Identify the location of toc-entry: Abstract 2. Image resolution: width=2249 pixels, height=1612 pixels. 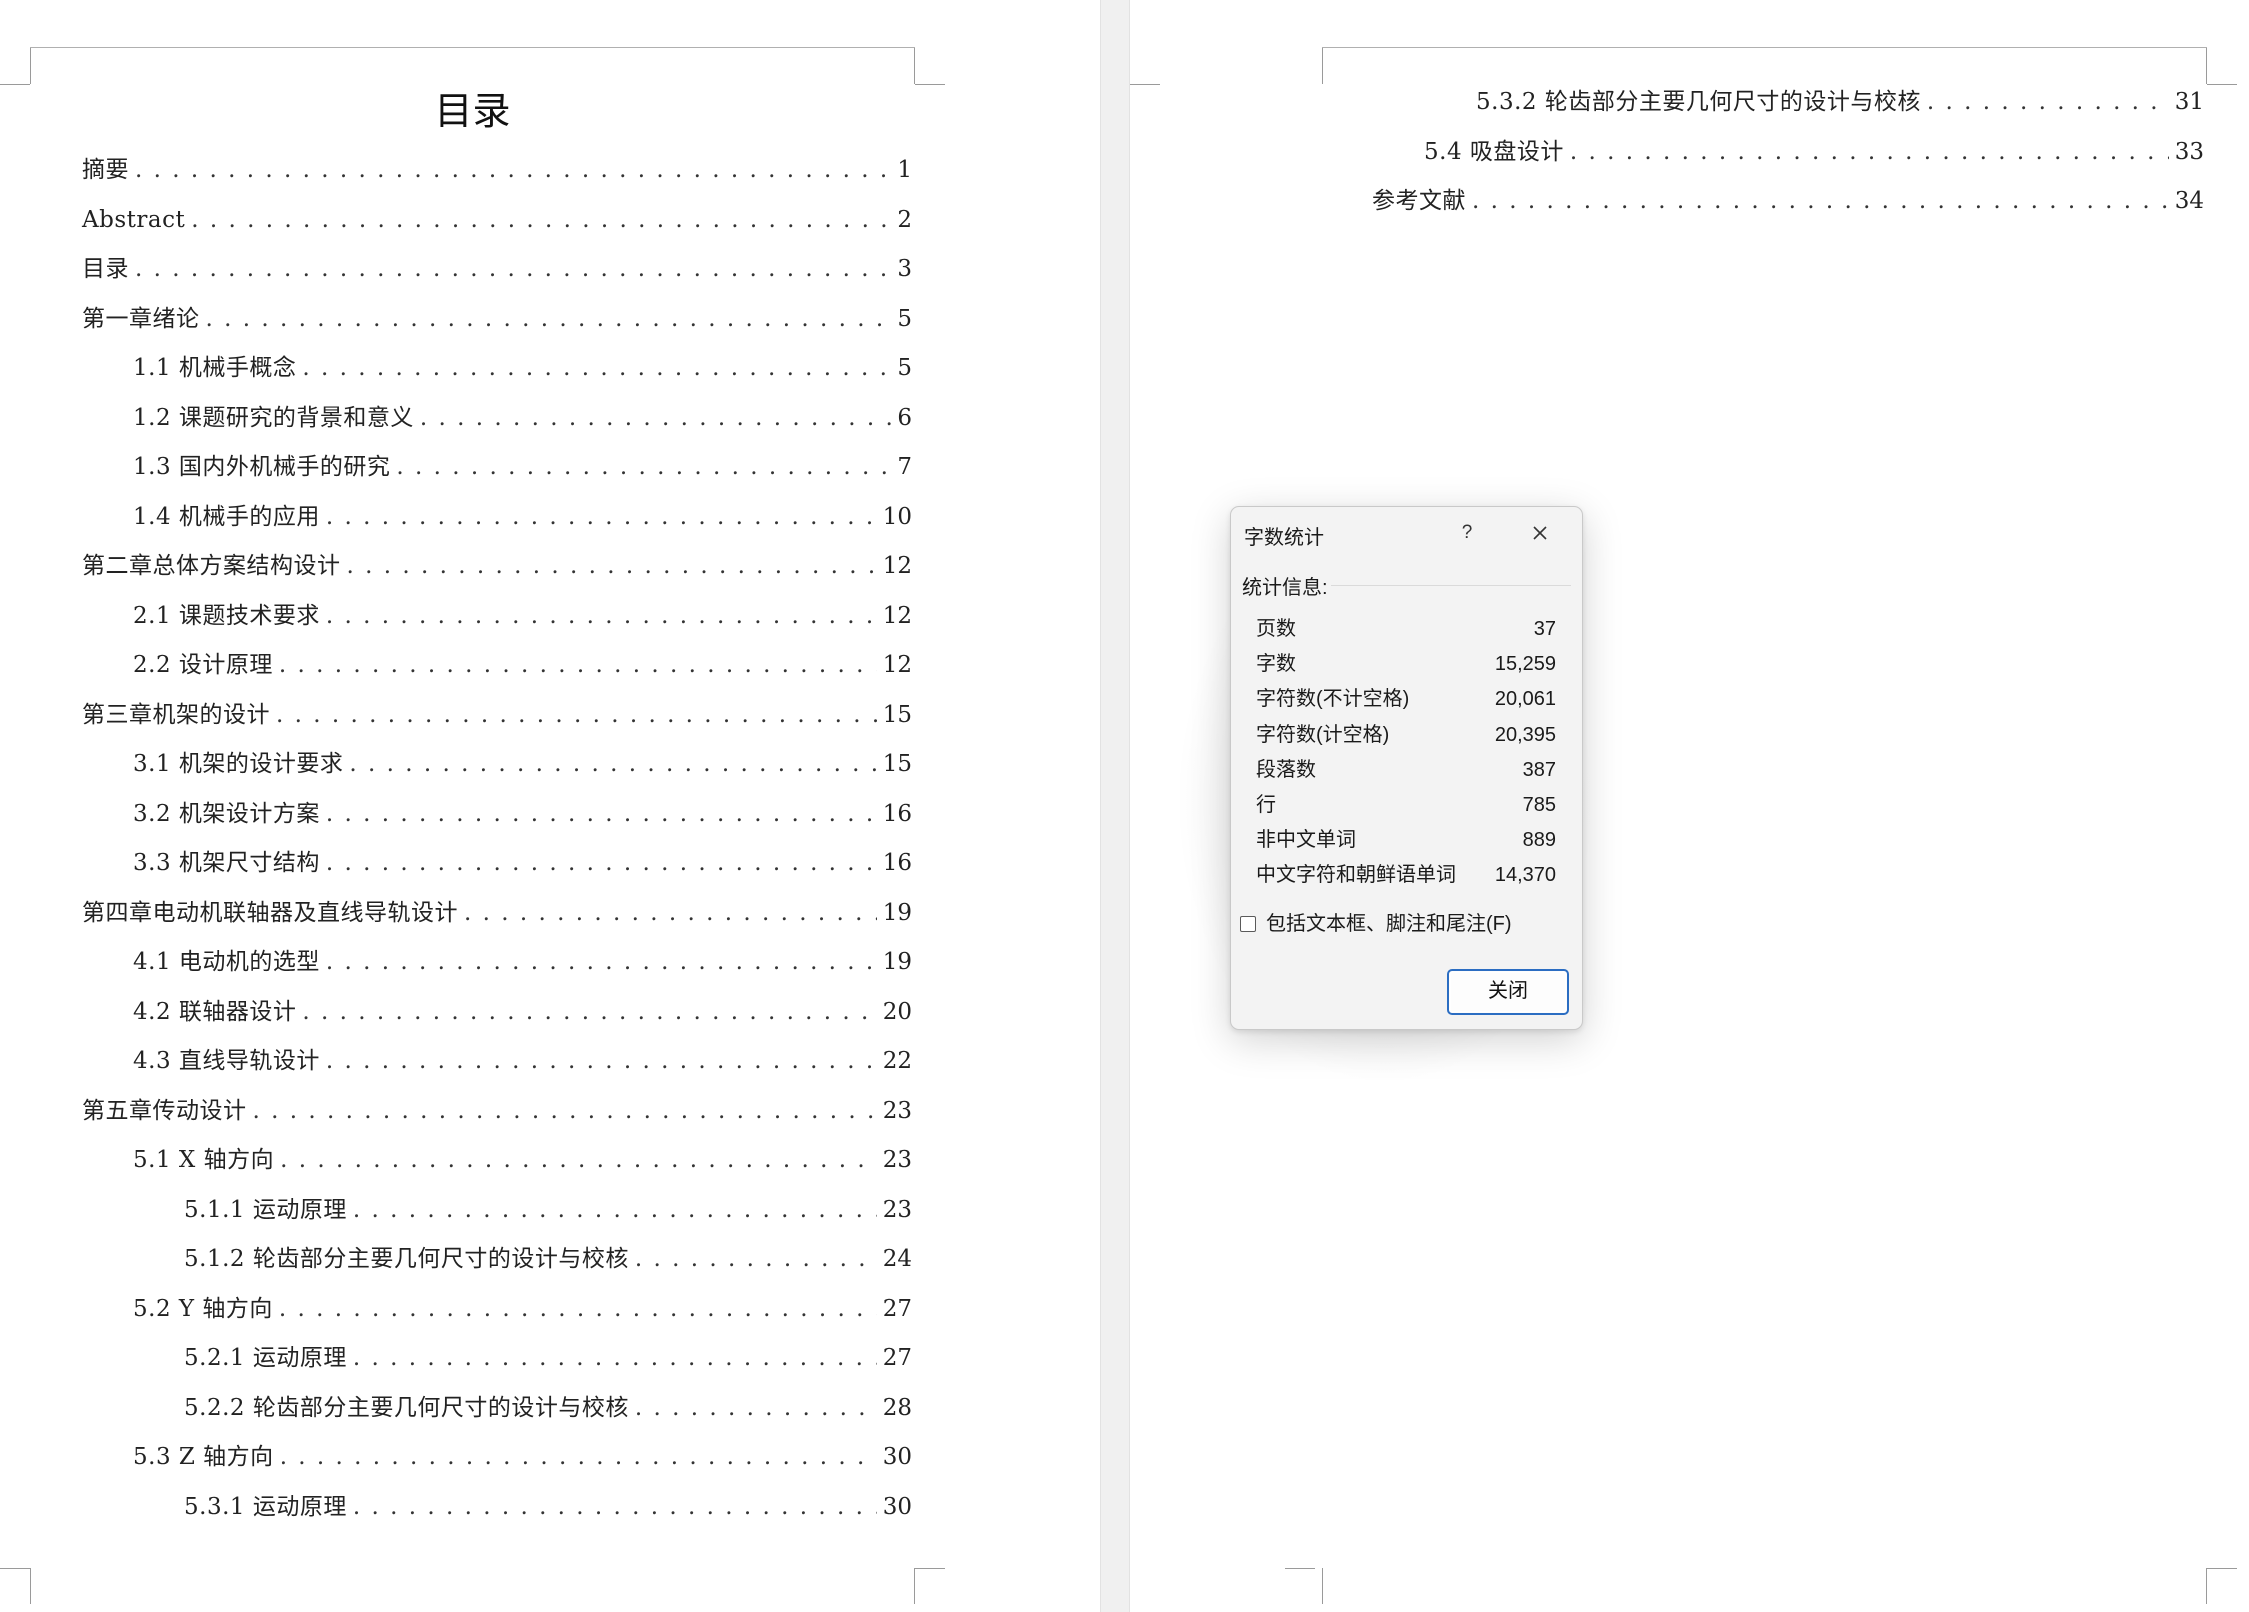
(497, 220).